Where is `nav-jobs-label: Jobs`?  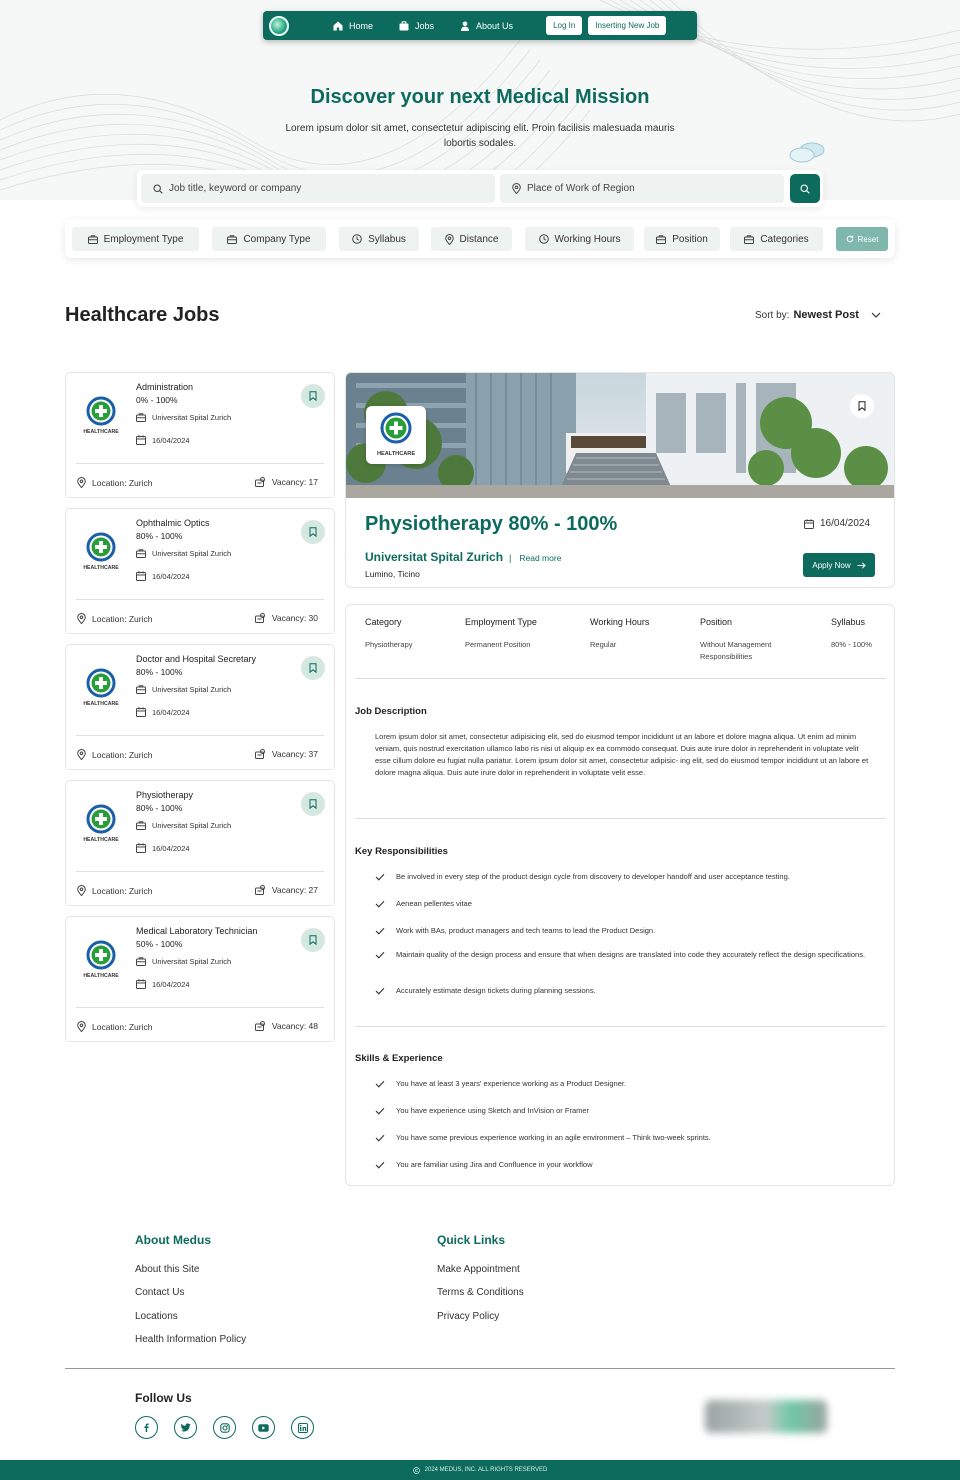
nav-jobs-label: Jobs is located at coordinates (425, 25).